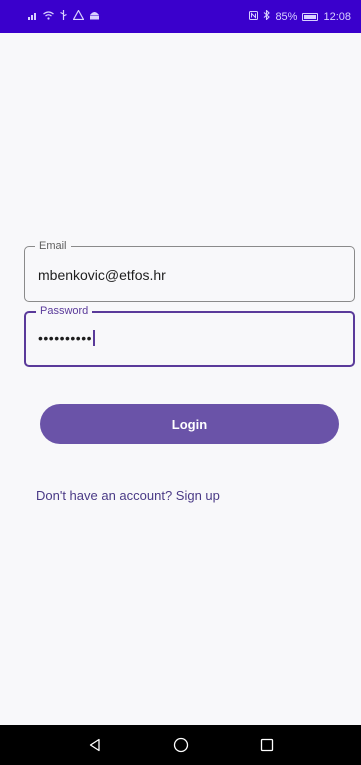  I want to click on bluetooth-icon, so click(267, 16).